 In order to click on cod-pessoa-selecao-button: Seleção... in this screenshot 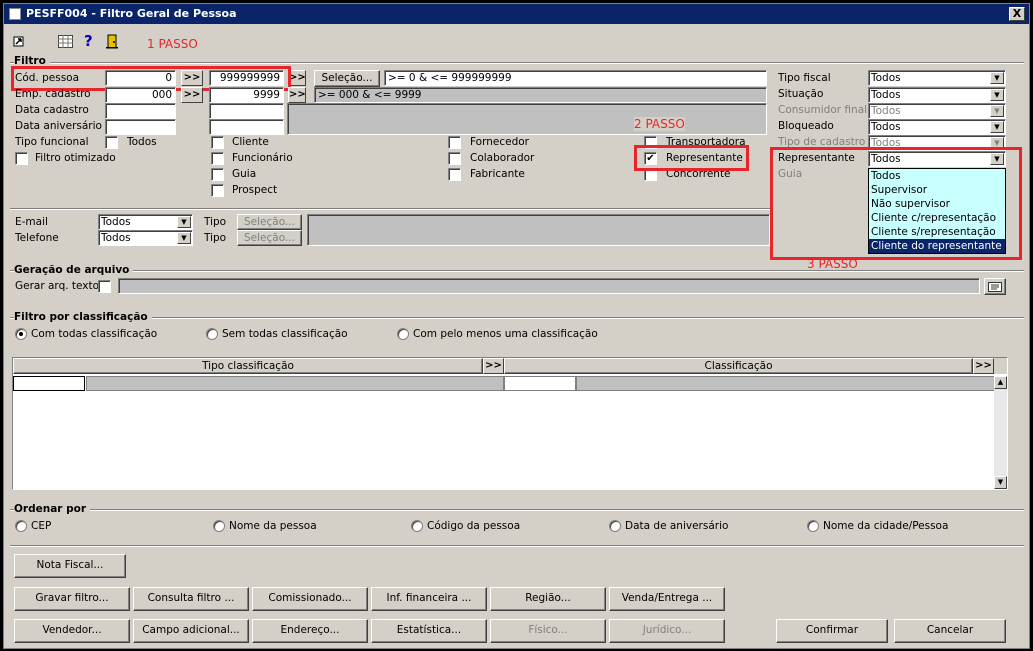, I will do `click(347, 78)`.